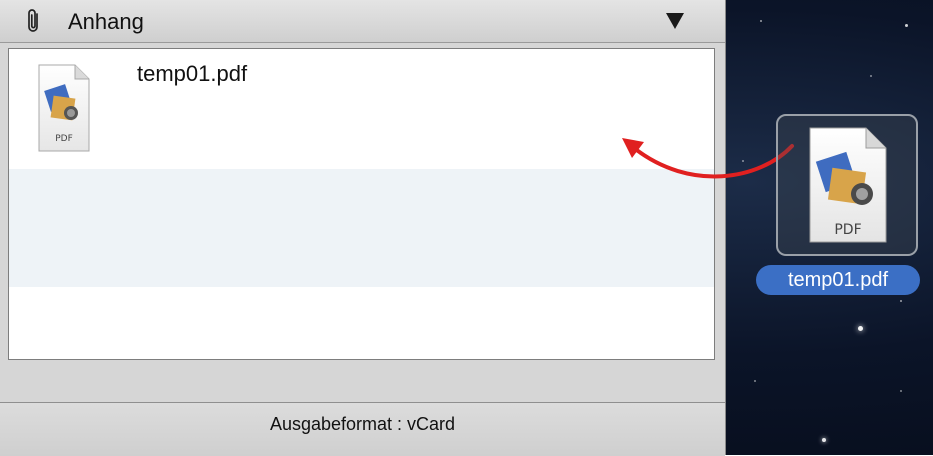 Image resolution: width=933 pixels, height=456 pixels. I want to click on dropdown-triangle-icon, so click(675, 21).